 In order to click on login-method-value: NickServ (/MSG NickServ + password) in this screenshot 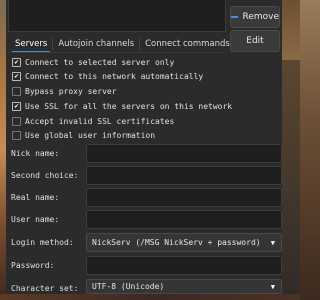, I will do `click(176, 242)`.